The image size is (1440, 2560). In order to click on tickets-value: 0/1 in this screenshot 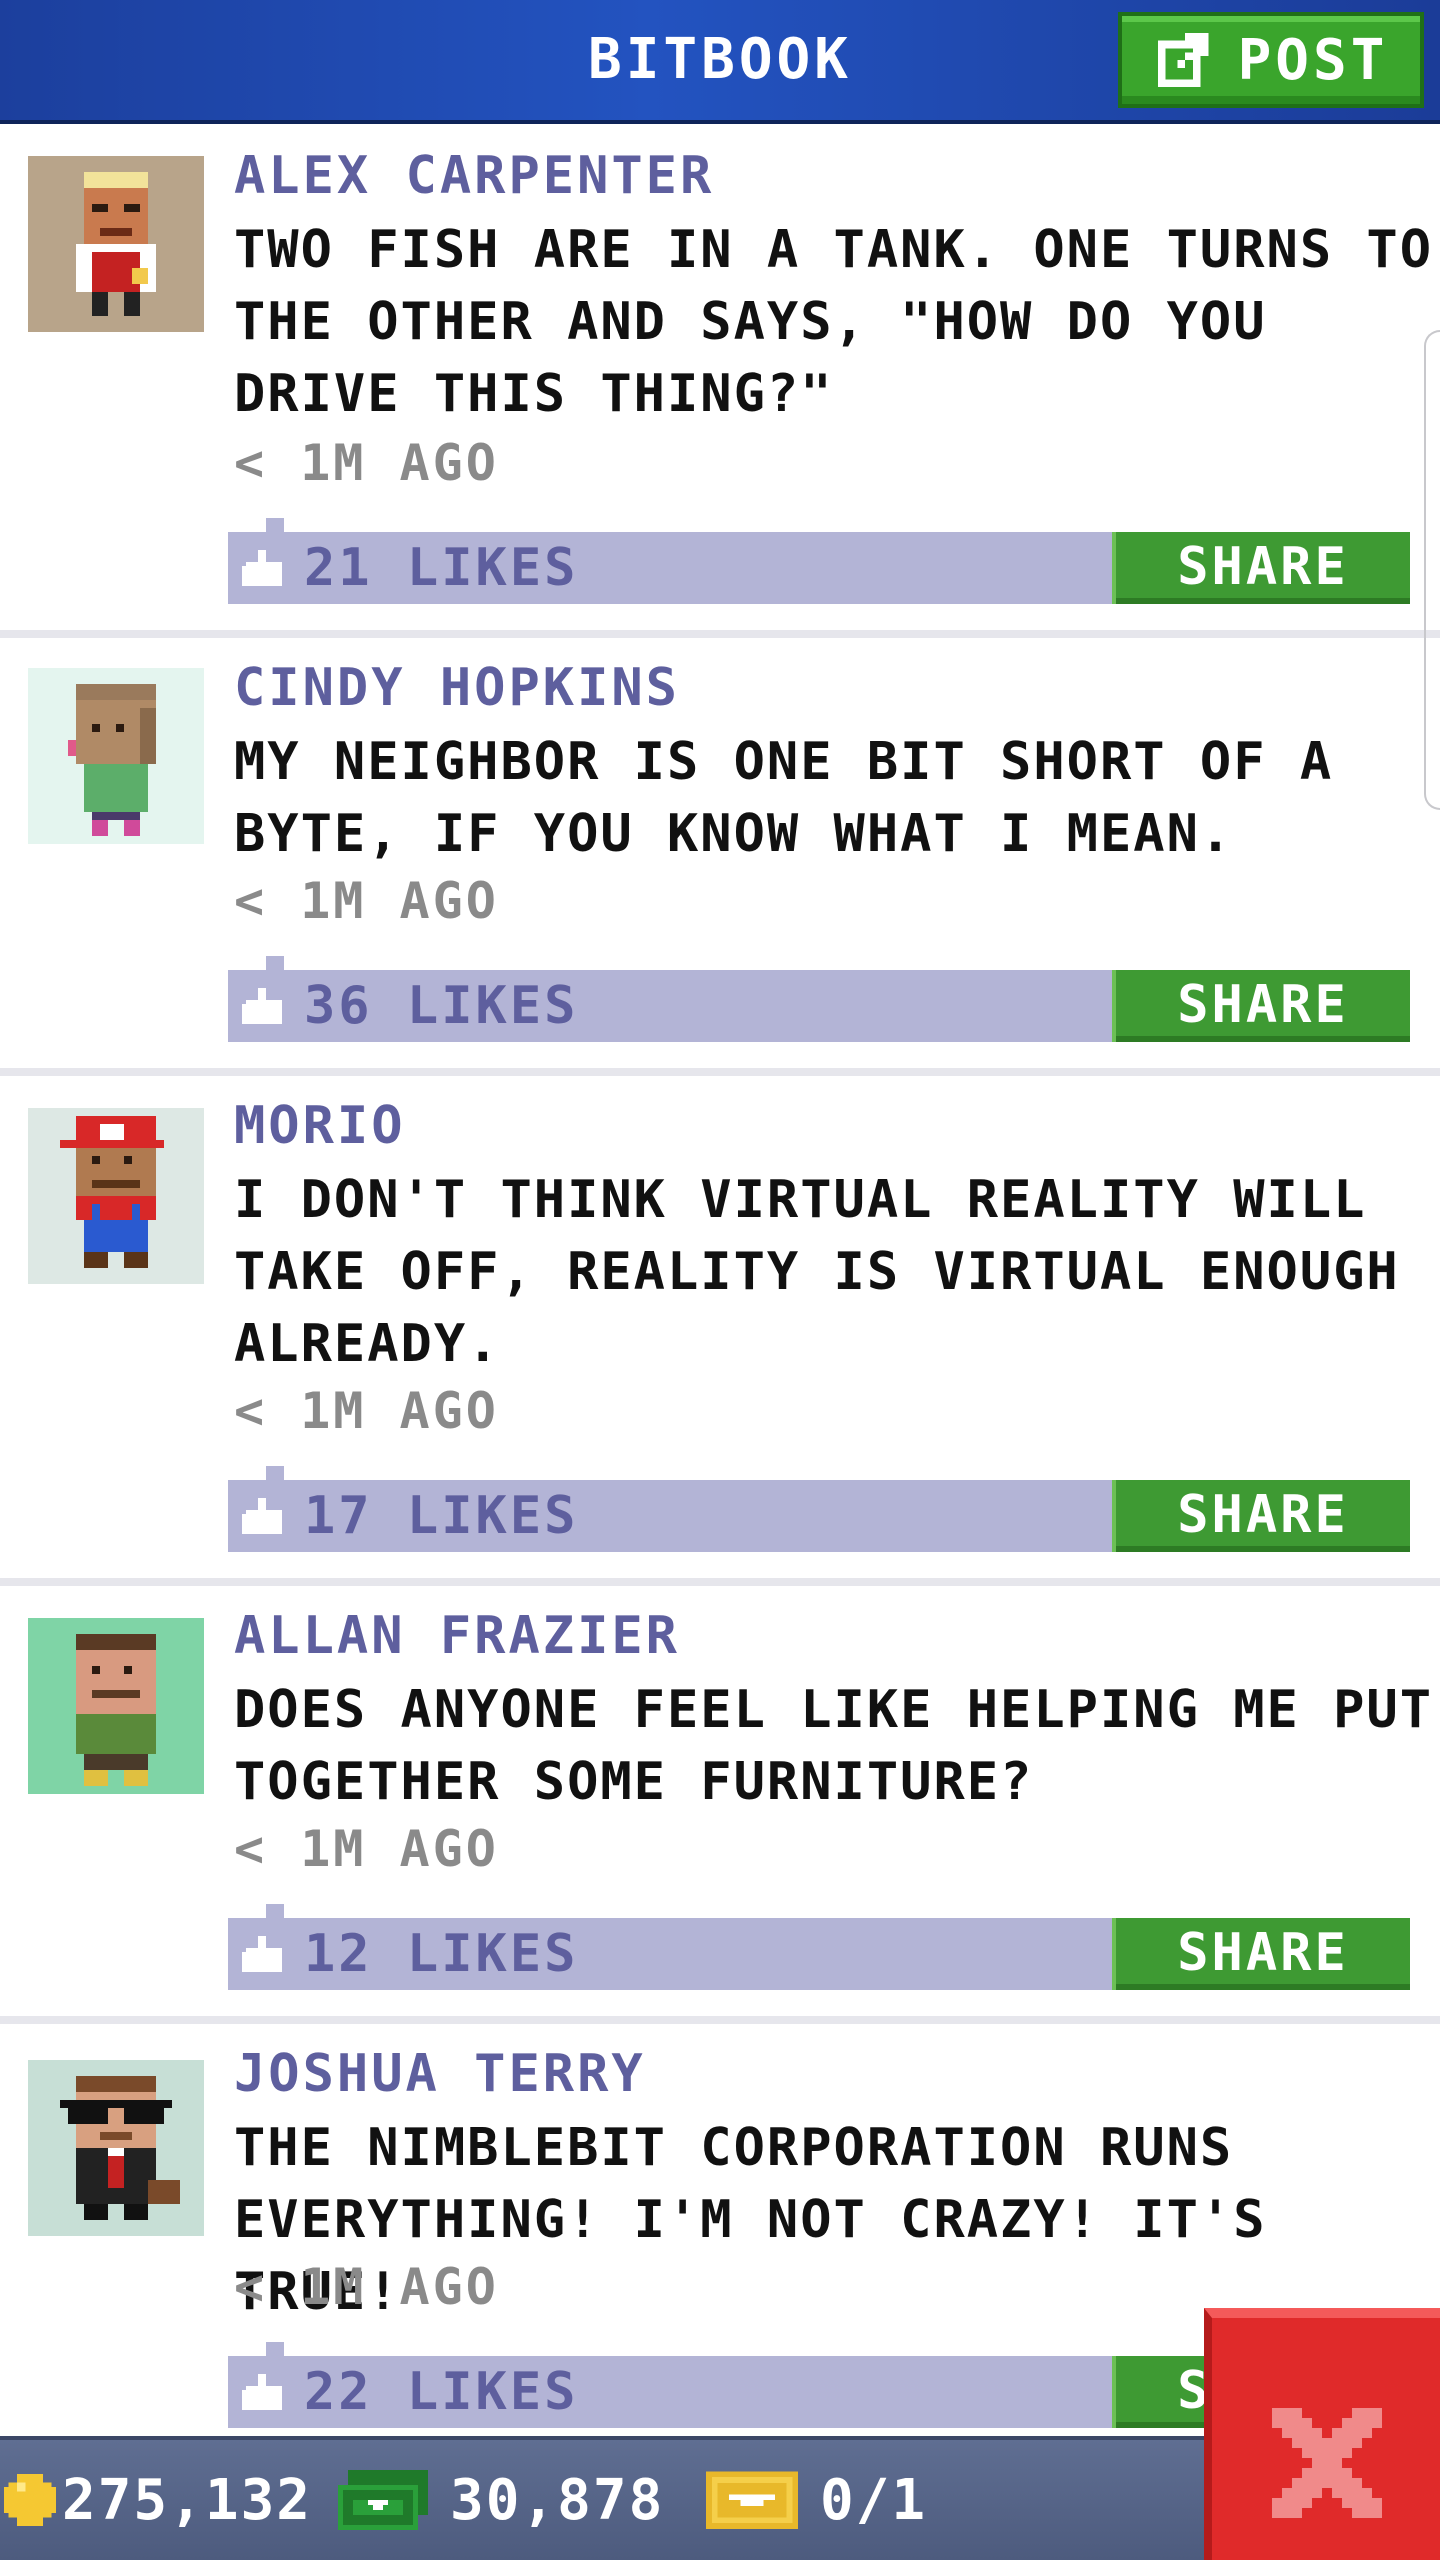, I will do `click(874, 2500)`.